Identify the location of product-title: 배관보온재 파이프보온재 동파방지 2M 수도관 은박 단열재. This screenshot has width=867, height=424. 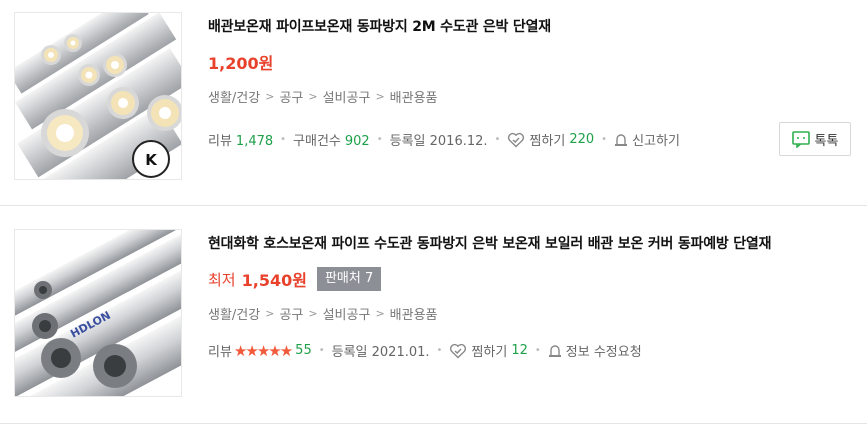
(529, 27).